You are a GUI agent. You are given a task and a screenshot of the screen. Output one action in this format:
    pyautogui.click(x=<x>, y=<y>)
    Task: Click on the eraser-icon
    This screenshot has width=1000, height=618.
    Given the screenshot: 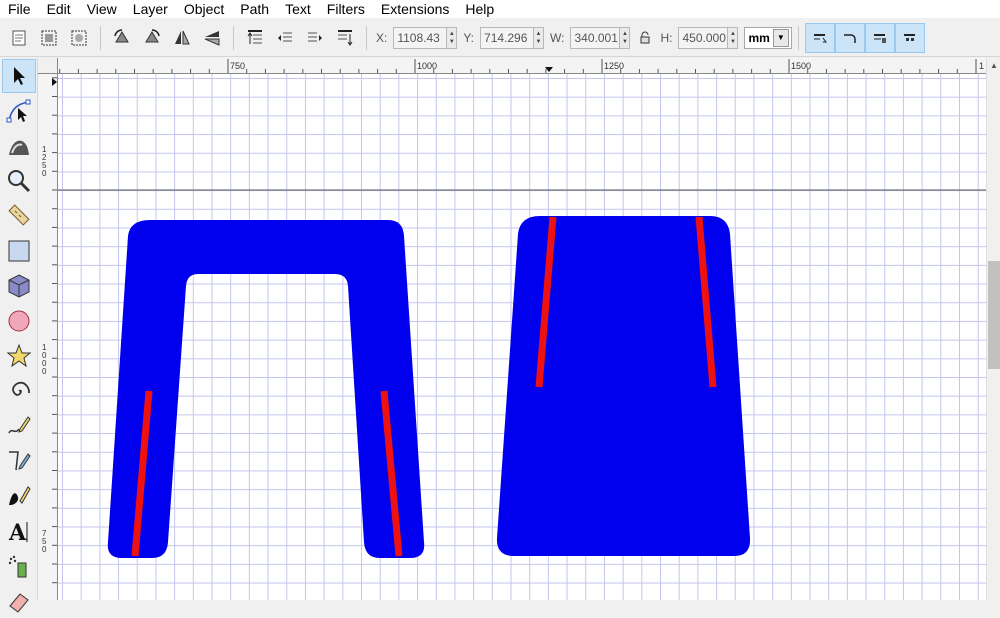 What is the action you would take?
    pyautogui.click(x=19, y=603)
    